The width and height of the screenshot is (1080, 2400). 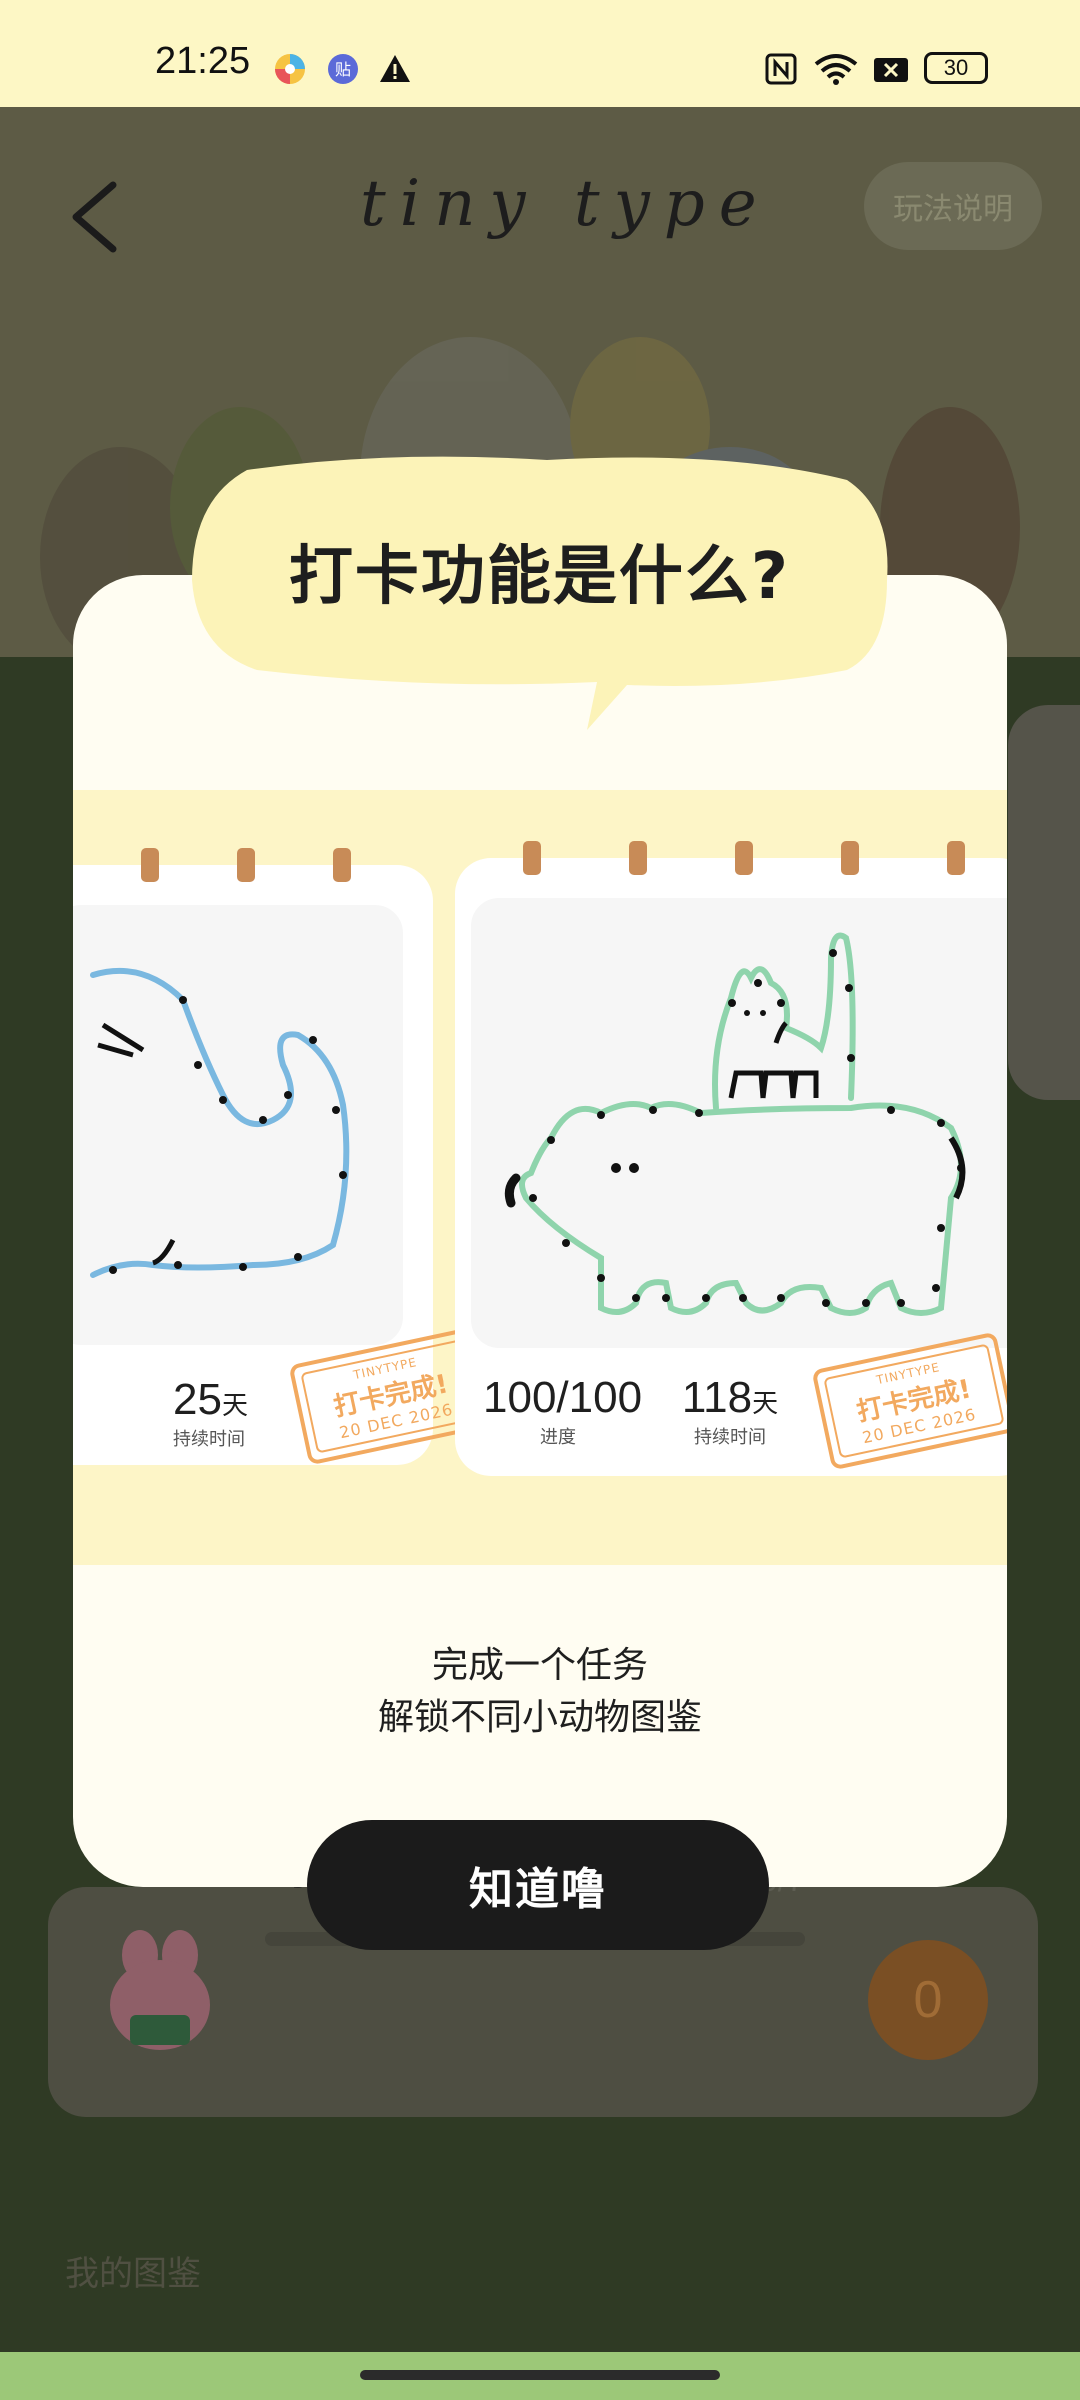 What do you see at coordinates (735, 1124) in the screenshot?
I see `bear-cat-drawing` at bounding box center [735, 1124].